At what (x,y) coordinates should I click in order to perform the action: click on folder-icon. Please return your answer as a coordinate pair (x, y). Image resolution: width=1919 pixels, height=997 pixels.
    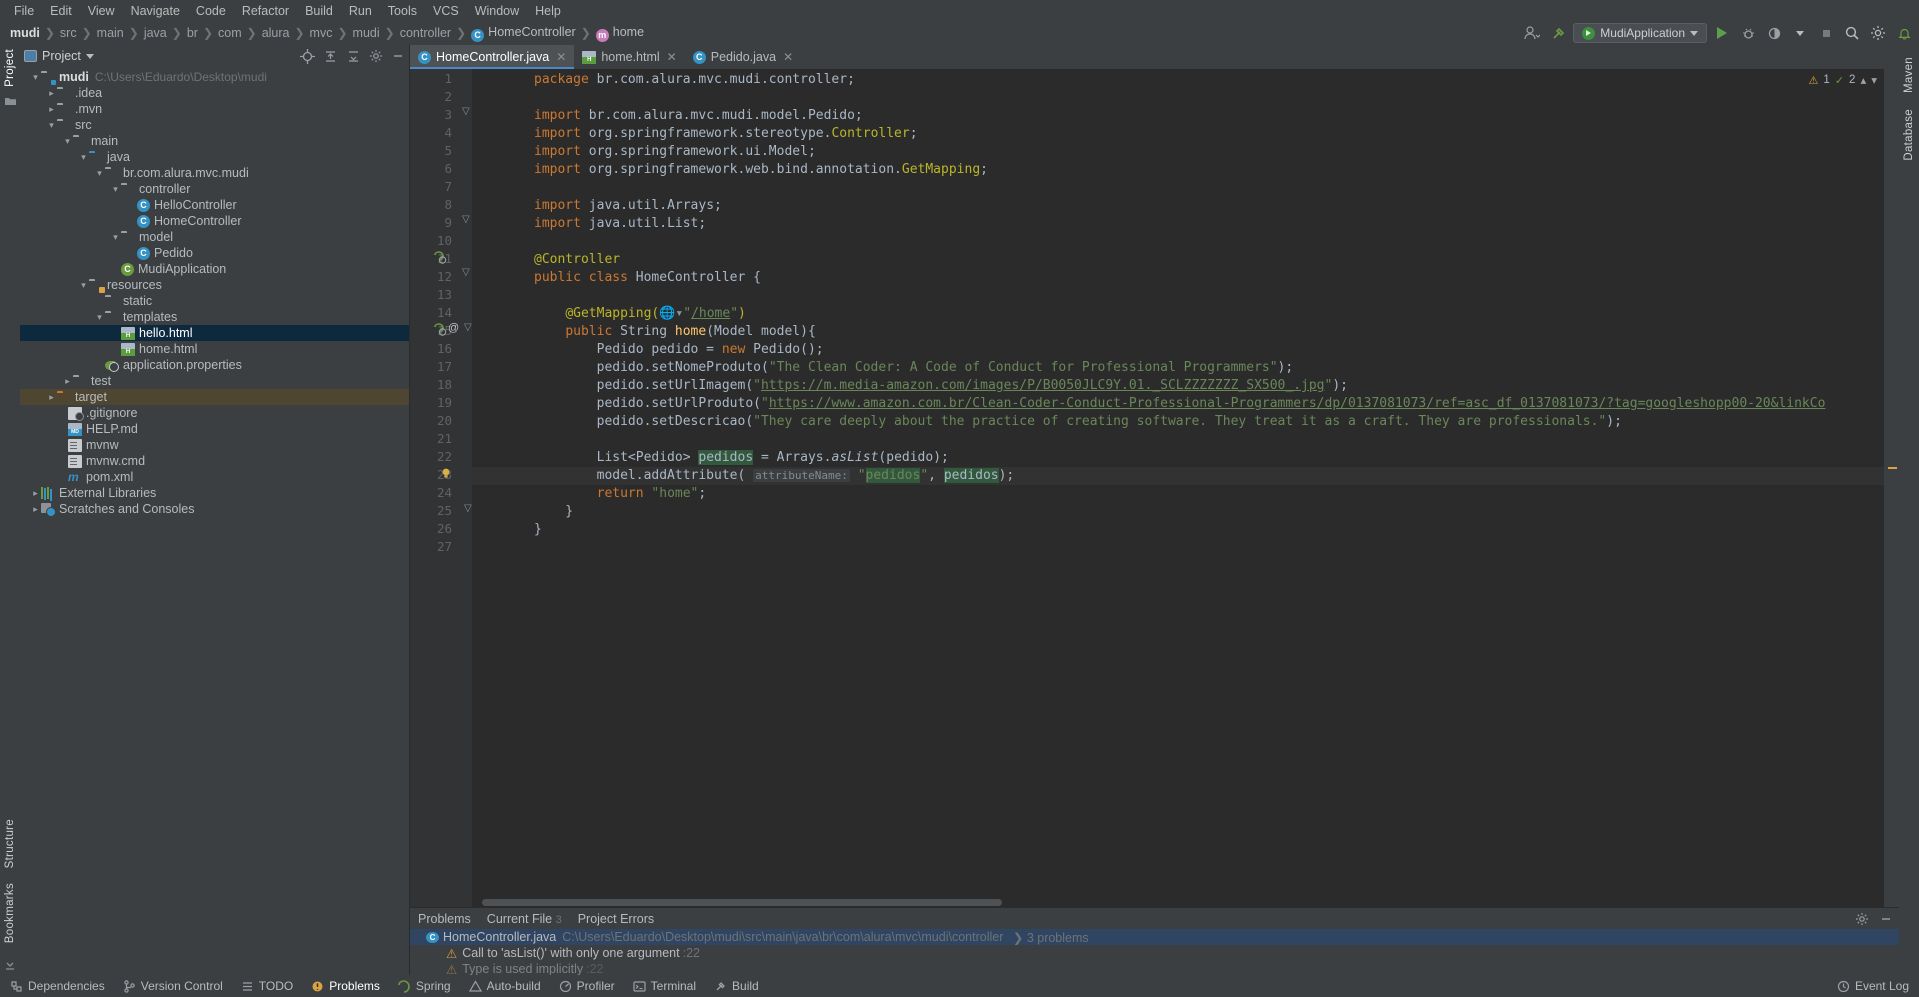
    Looking at the image, I should click on (10, 101).